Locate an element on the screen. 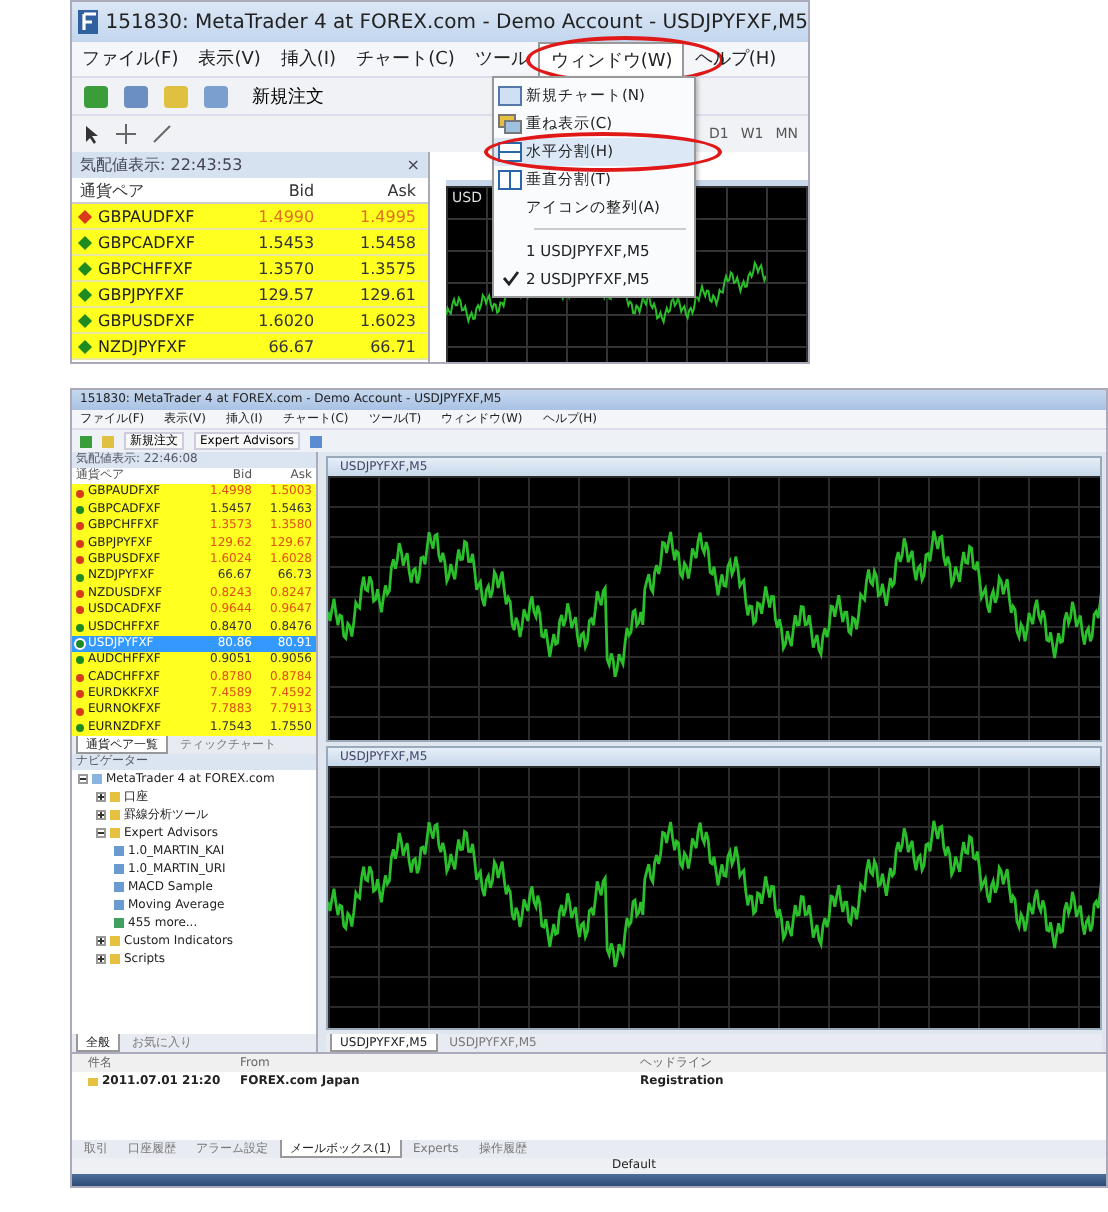 Image resolution: width=1108 pixels, height=1212 pixels. vertical-split-icon is located at coordinates (510, 180).